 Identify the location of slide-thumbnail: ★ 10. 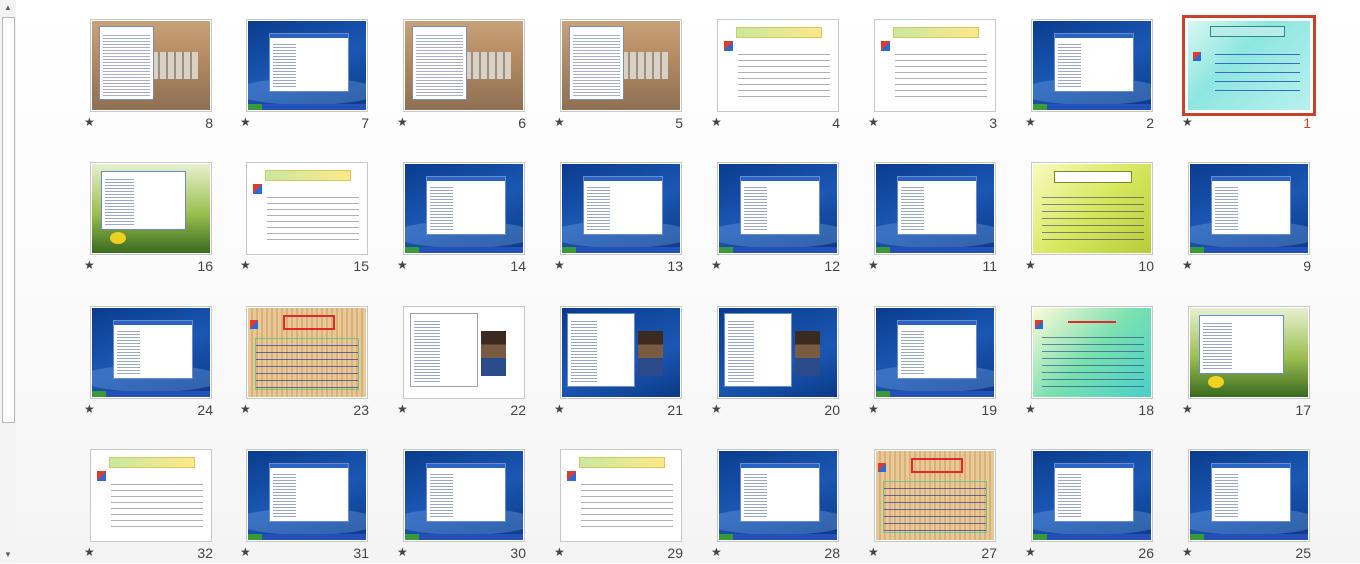
(1092, 219).